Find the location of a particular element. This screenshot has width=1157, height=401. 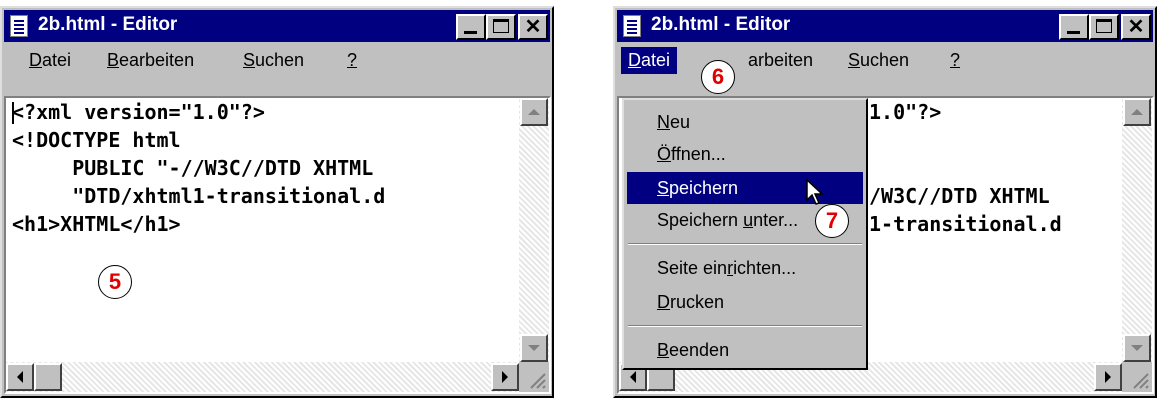

scroll-left-arrow-icon is located at coordinates (20, 377).